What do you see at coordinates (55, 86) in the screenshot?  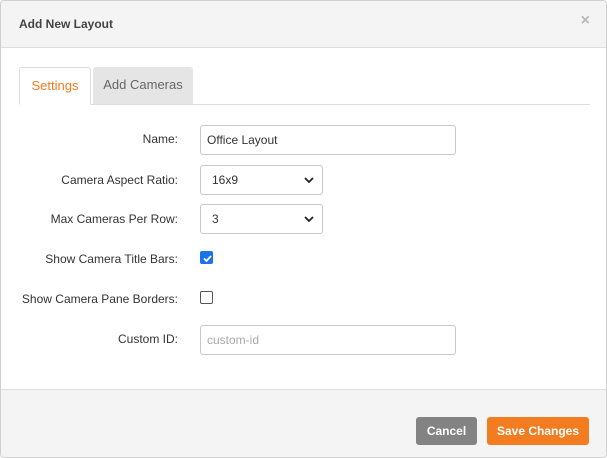 I see `tab-settings: Settings` at bounding box center [55, 86].